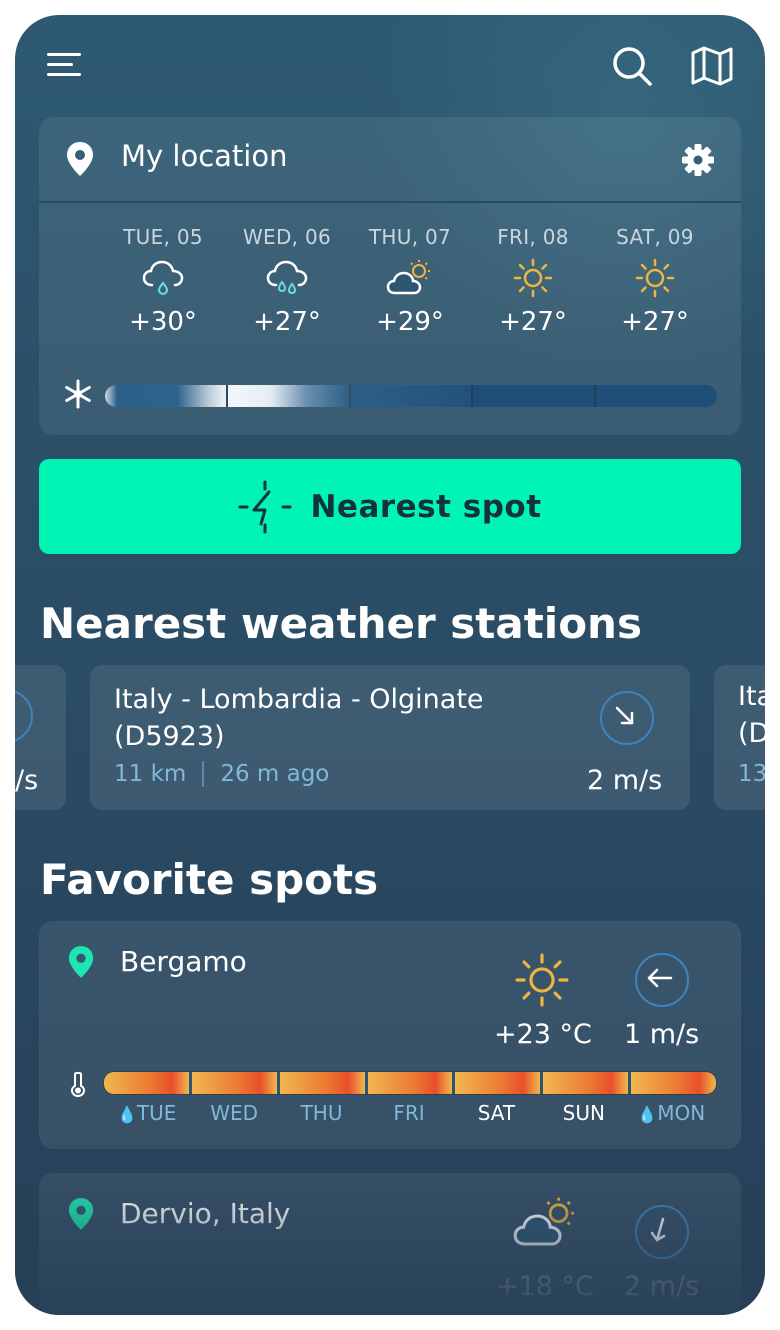 This screenshot has width=780, height=1330. What do you see at coordinates (410, 322) in the screenshot?
I see `day-temp: +29°` at bounding box center [410, 322].